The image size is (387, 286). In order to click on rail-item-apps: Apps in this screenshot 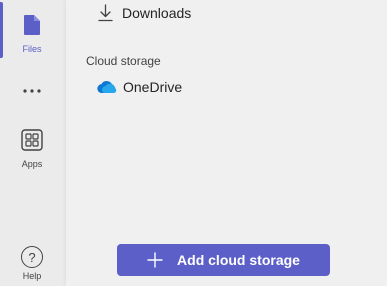, I will do `click(32, 149)`.